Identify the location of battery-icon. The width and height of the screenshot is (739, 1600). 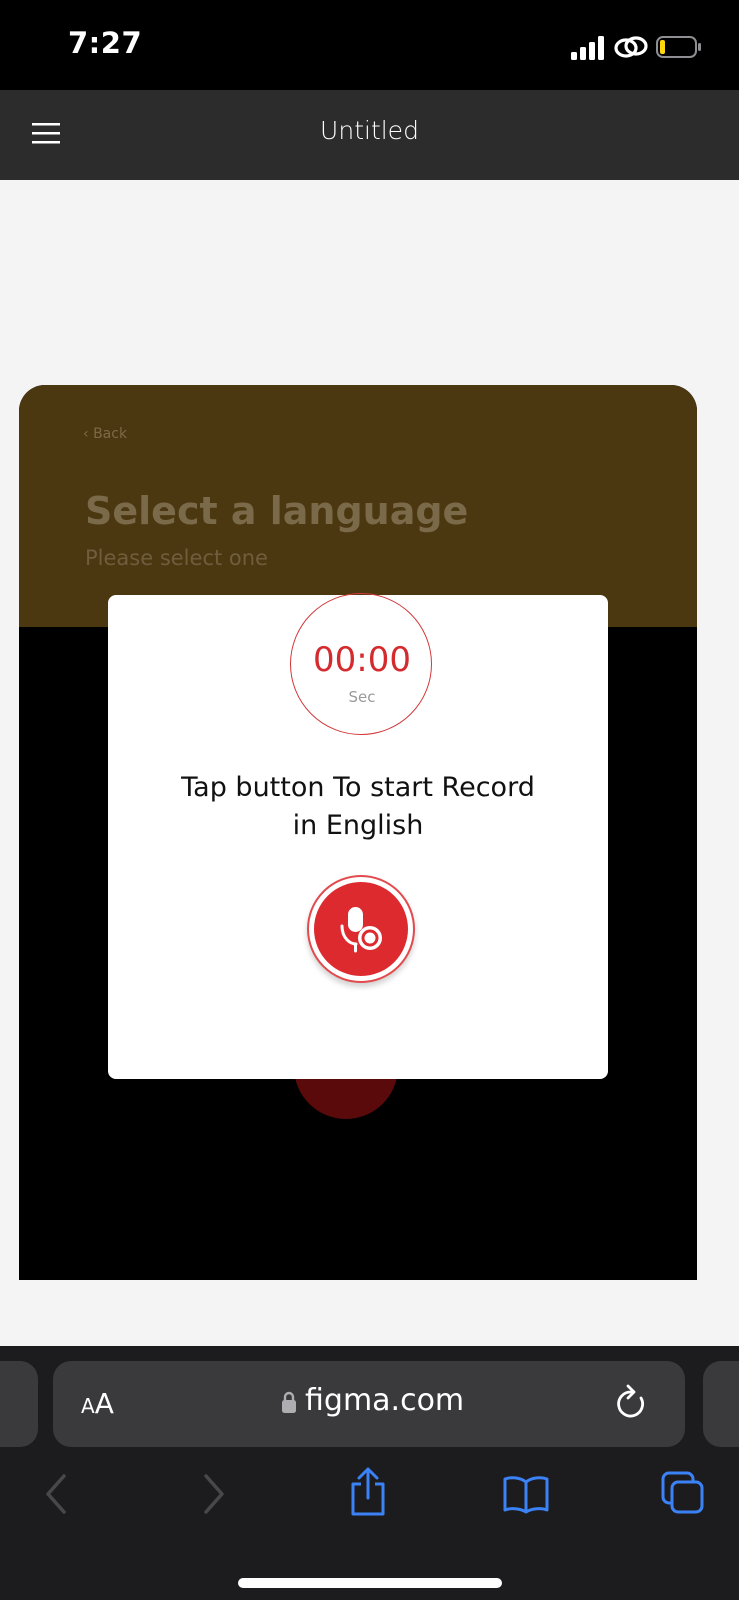
(678, 47).